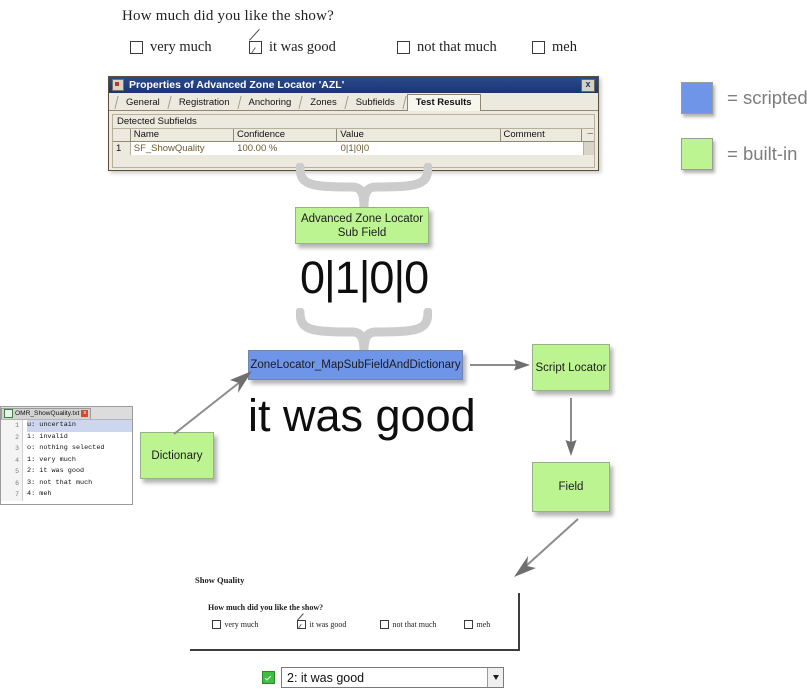 This screenshot has width=807, height=696. I want to click on top-survey-question: How much did you like the show?, so click(228, 16).